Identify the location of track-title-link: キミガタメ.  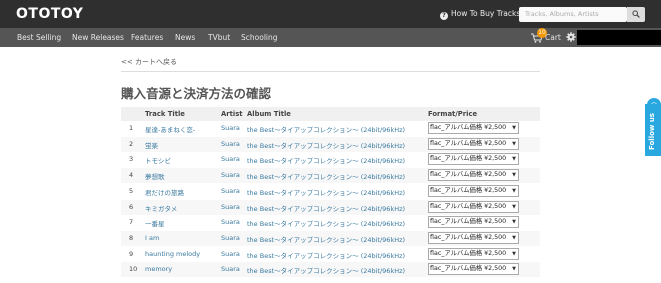
(161, 208).